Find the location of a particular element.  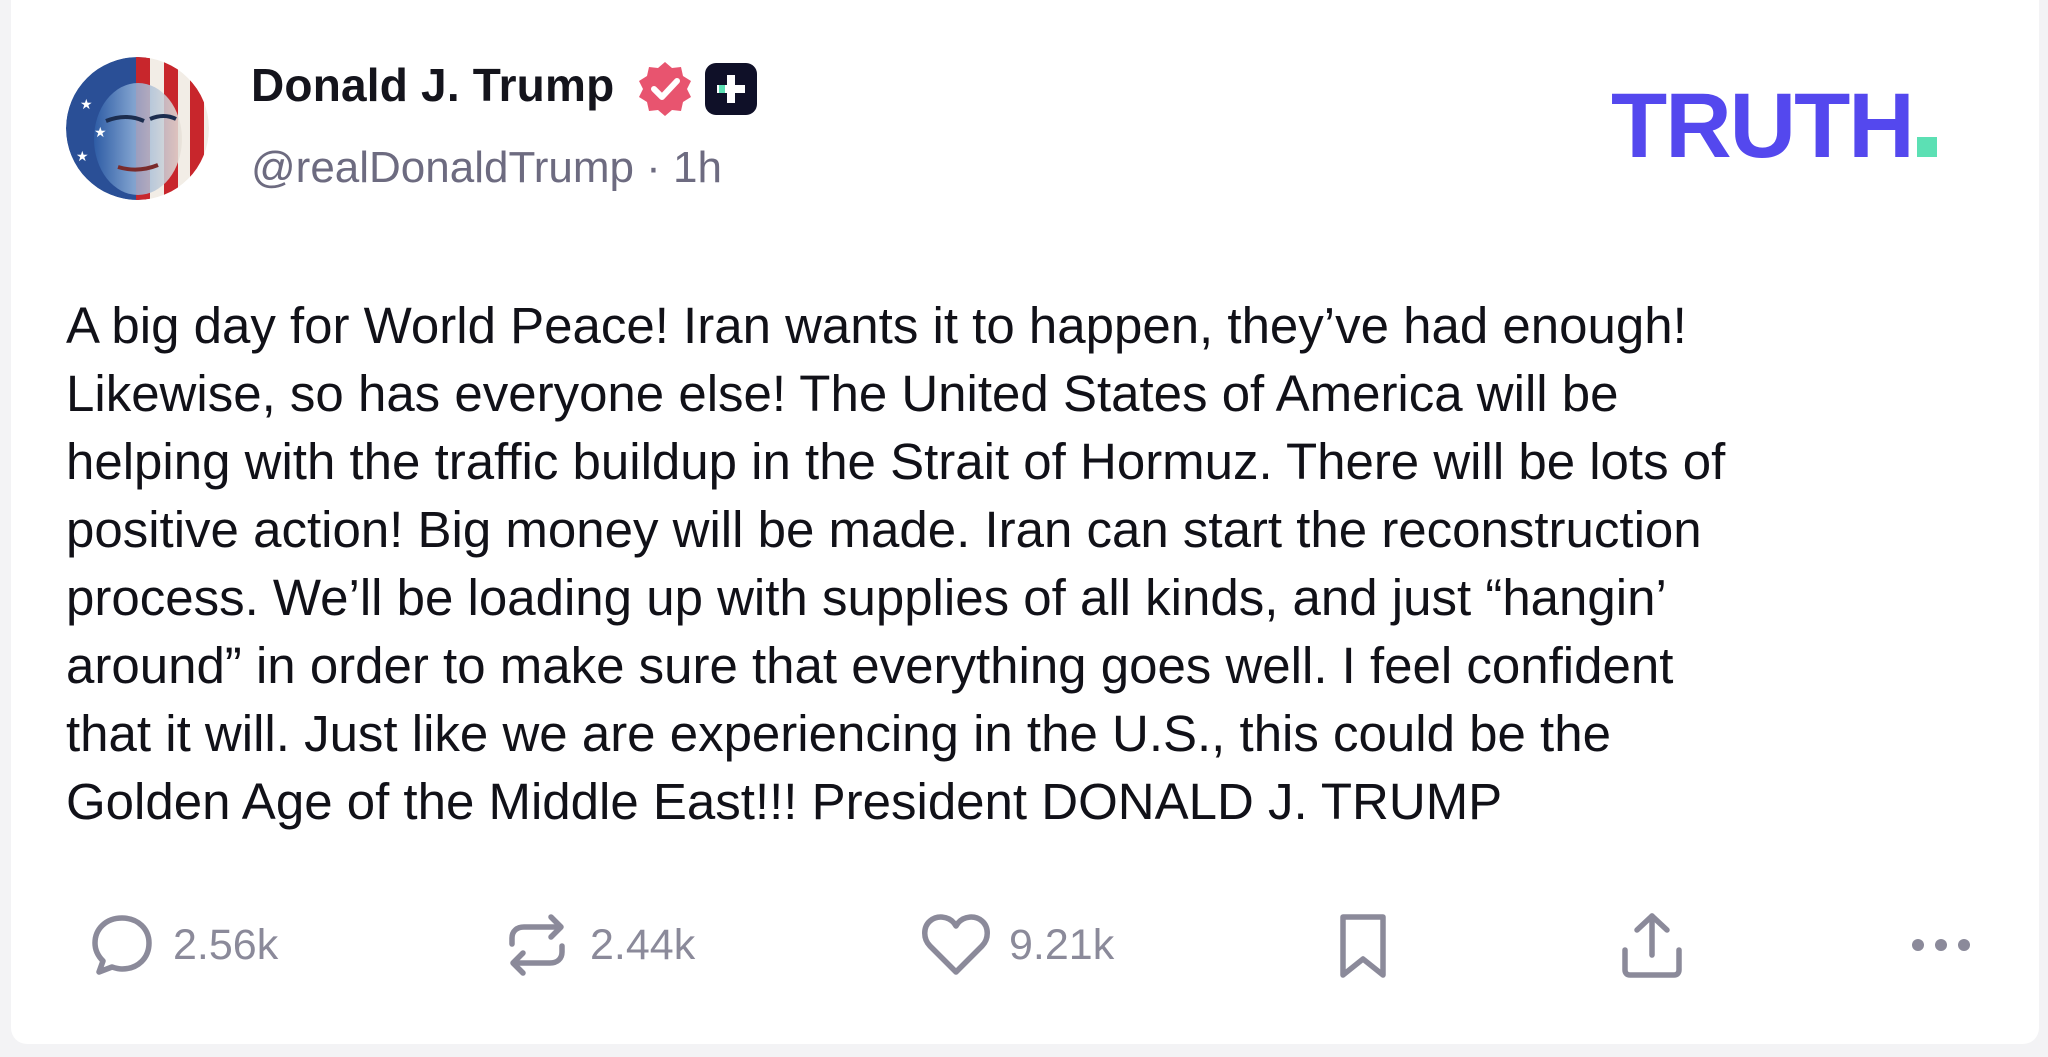

like-button: 9.21k is located at coordinates (1017, 945).